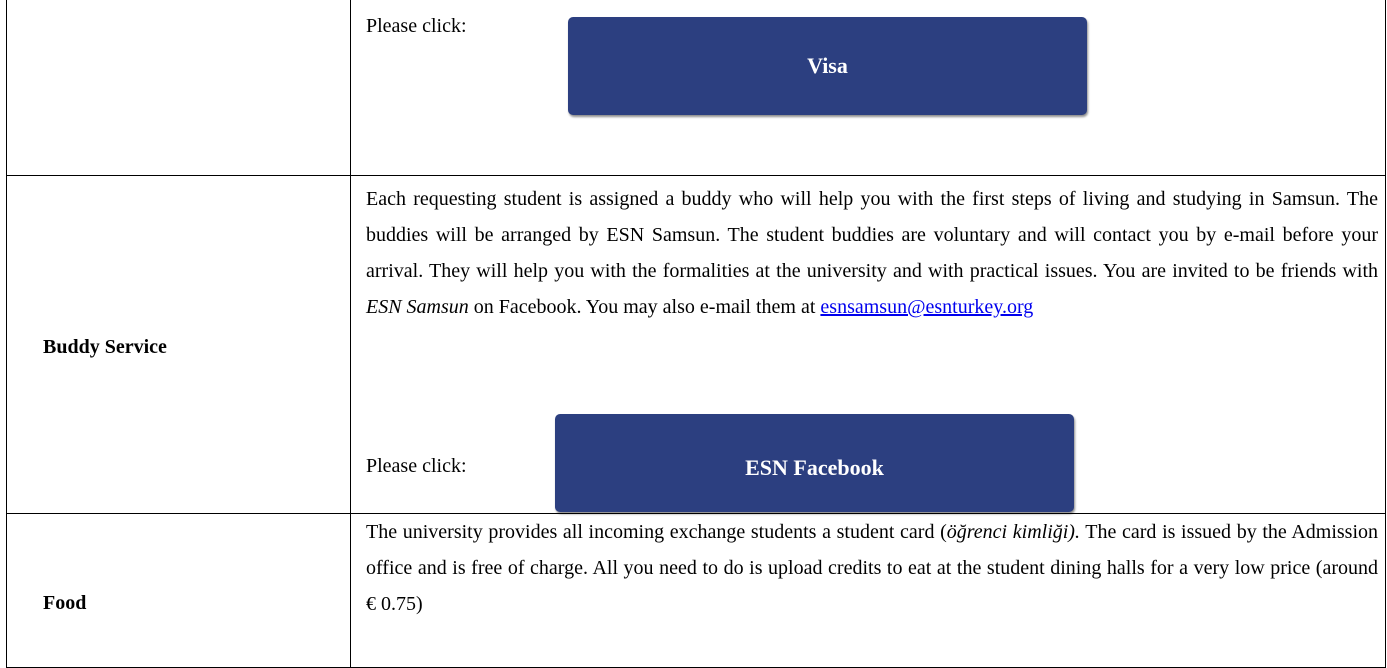  I want to click on buddy-text-part2: on Facebook. You may also e-mail them at, so click(644, 307).